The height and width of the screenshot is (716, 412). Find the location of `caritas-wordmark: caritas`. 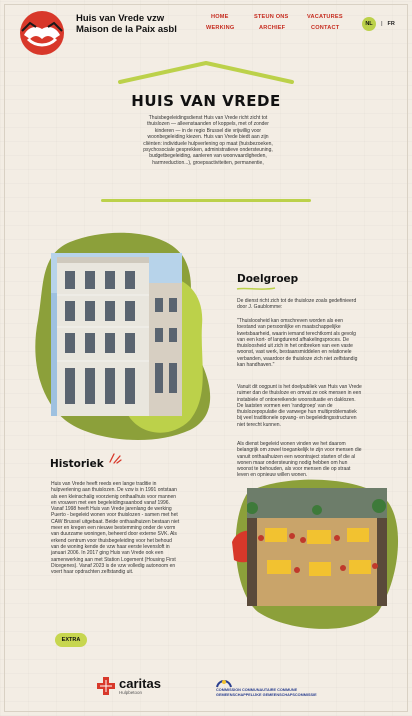

caritas-wordmark: caritas is located at coordinates (140, 683).